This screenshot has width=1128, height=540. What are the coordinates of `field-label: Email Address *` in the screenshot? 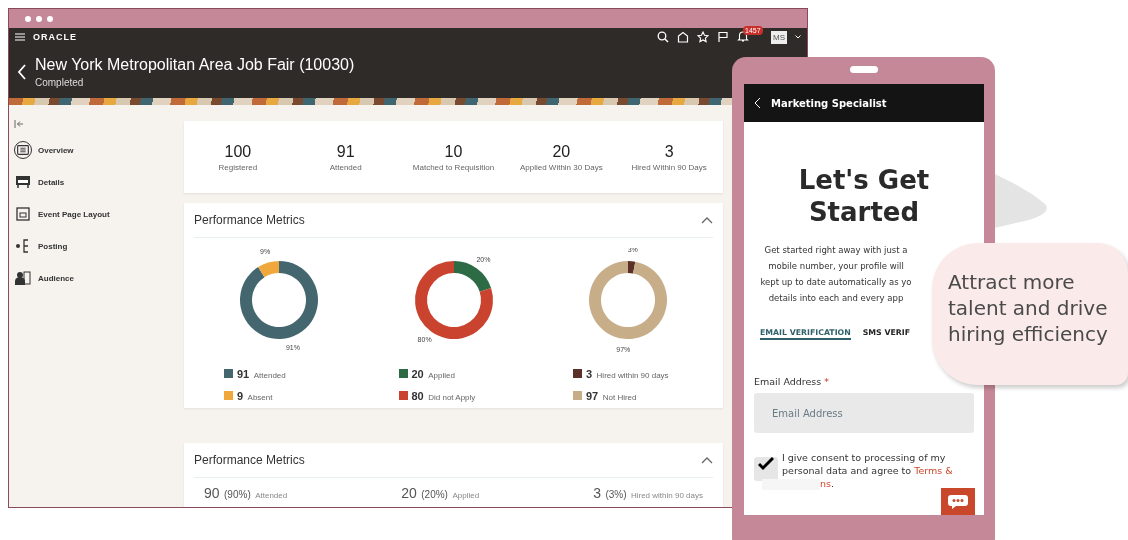 It's located at (792, 381).